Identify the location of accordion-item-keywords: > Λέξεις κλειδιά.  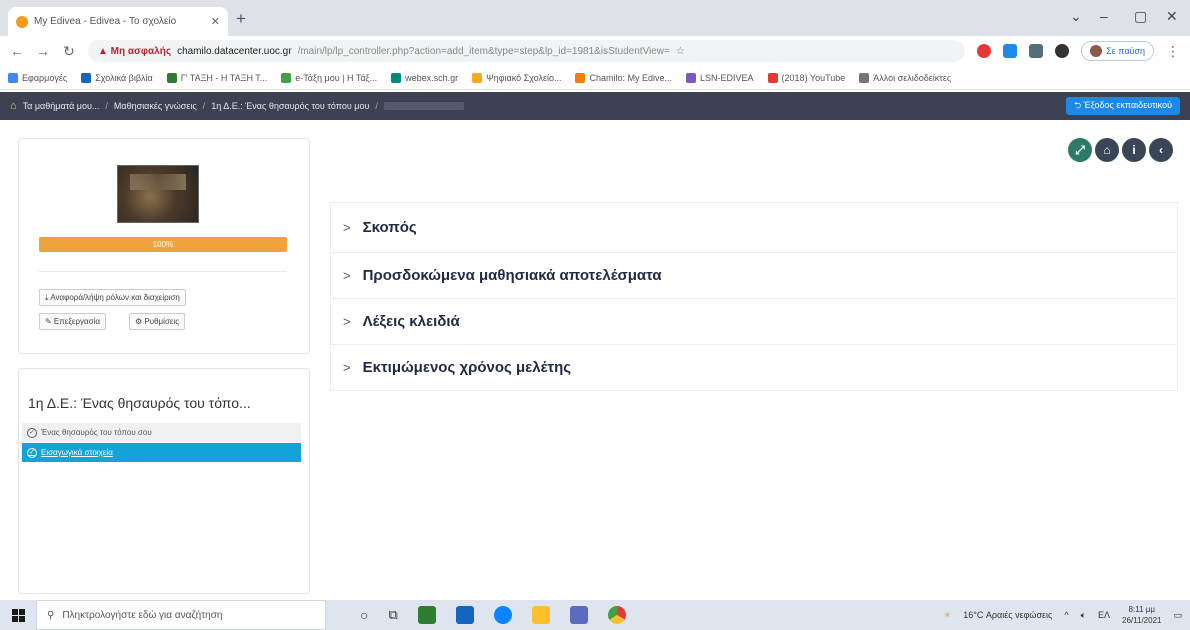
(754, 322).